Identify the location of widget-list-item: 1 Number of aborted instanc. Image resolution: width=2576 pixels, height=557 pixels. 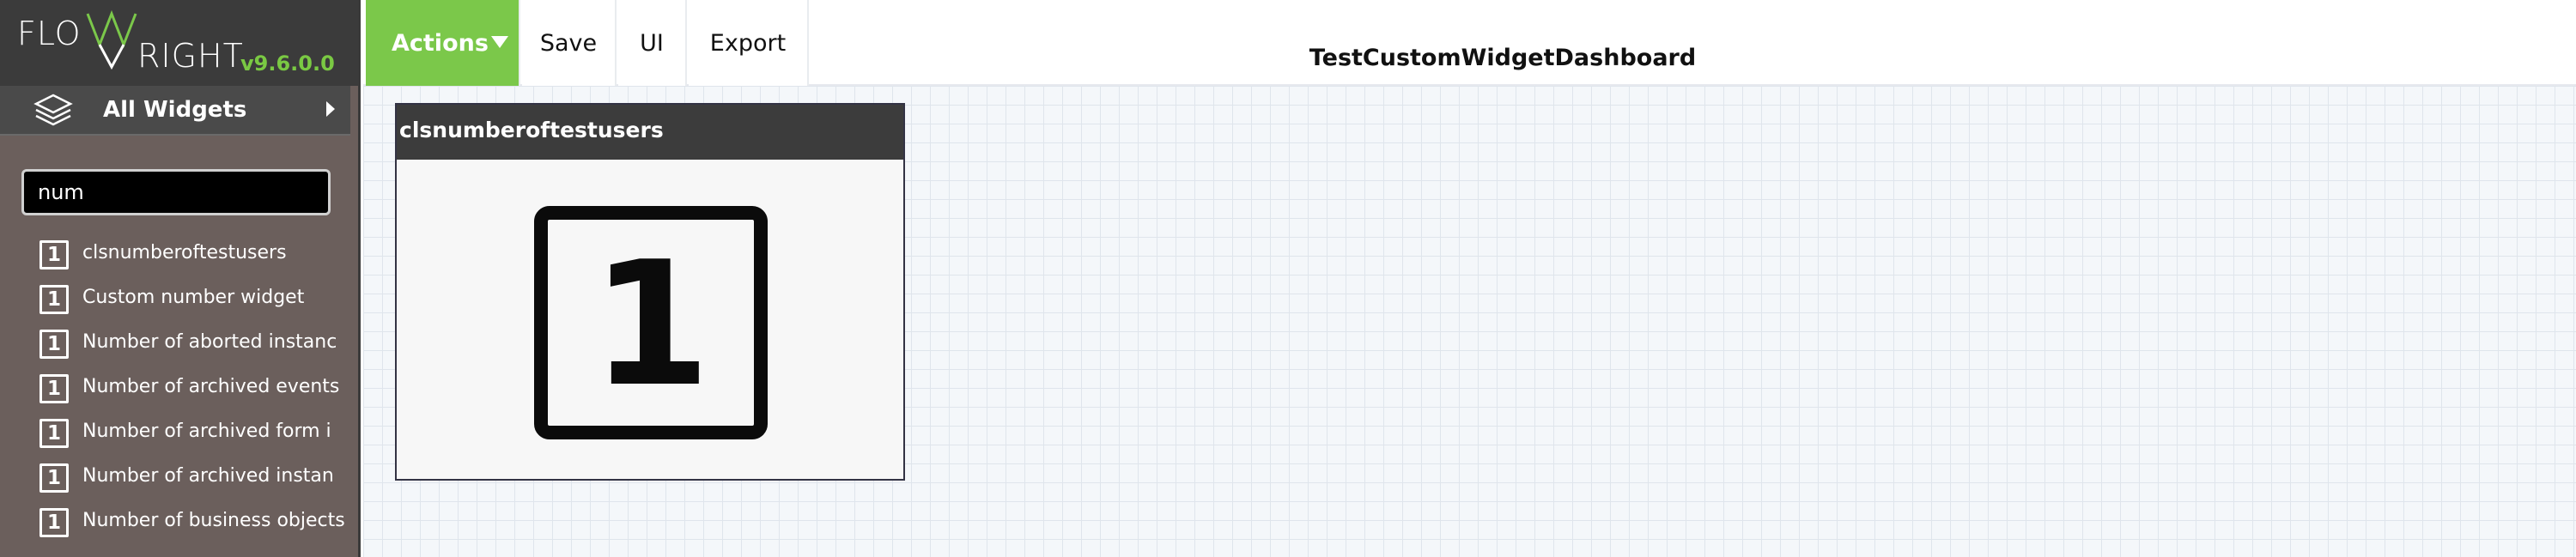
(178, 343).